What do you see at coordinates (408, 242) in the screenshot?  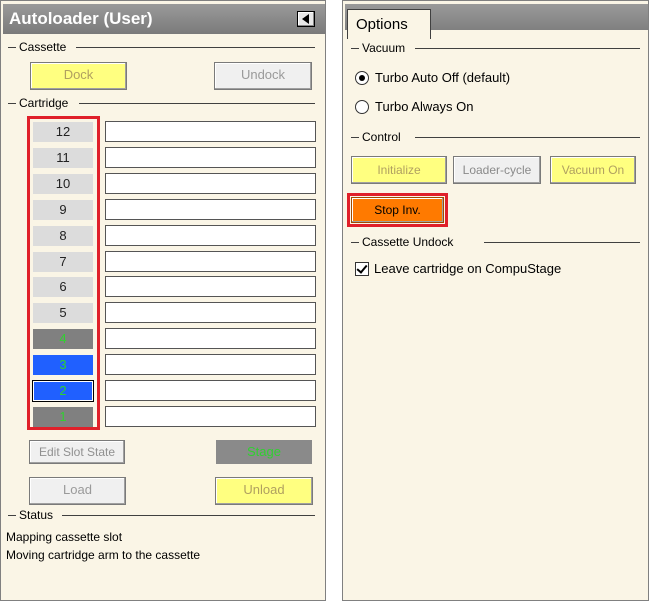 I see `cassette-undock-group-label: Cassette Undock` at bounding box center [408, 242].